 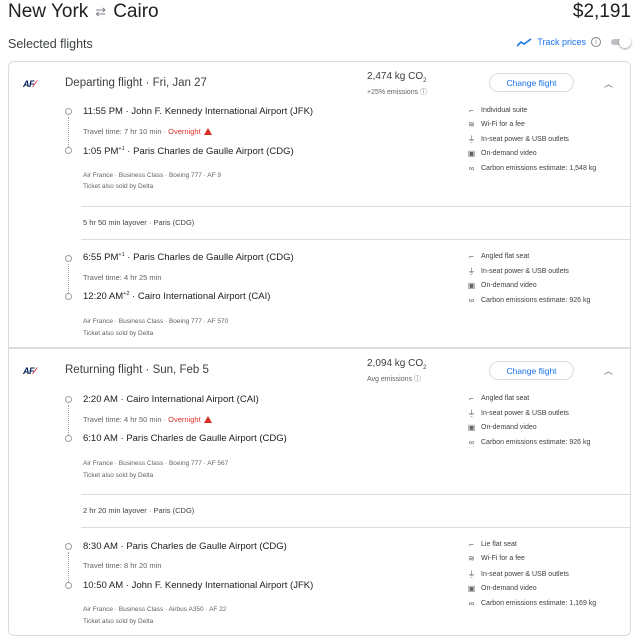 What do you see at coordinates (397, 364) in the screenshot?
I see `co2-amount: 2,094 kg CO2` at bounding box center [397, 364].